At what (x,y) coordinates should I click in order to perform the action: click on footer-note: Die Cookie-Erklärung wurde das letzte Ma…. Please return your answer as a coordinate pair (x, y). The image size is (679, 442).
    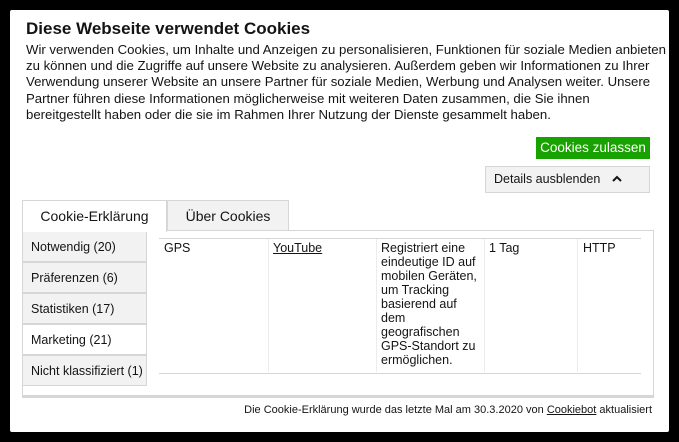
    Looking at the image, I should click on (448, 410).